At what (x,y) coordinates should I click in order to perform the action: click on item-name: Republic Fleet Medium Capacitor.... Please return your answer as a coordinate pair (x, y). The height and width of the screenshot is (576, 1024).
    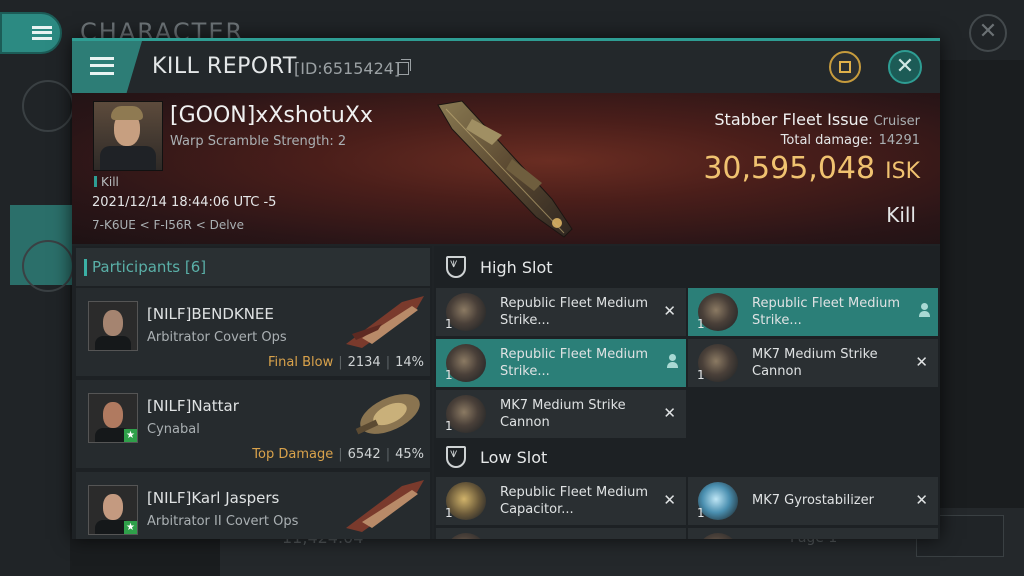
    Looking at the image, I should click on (574, 501).